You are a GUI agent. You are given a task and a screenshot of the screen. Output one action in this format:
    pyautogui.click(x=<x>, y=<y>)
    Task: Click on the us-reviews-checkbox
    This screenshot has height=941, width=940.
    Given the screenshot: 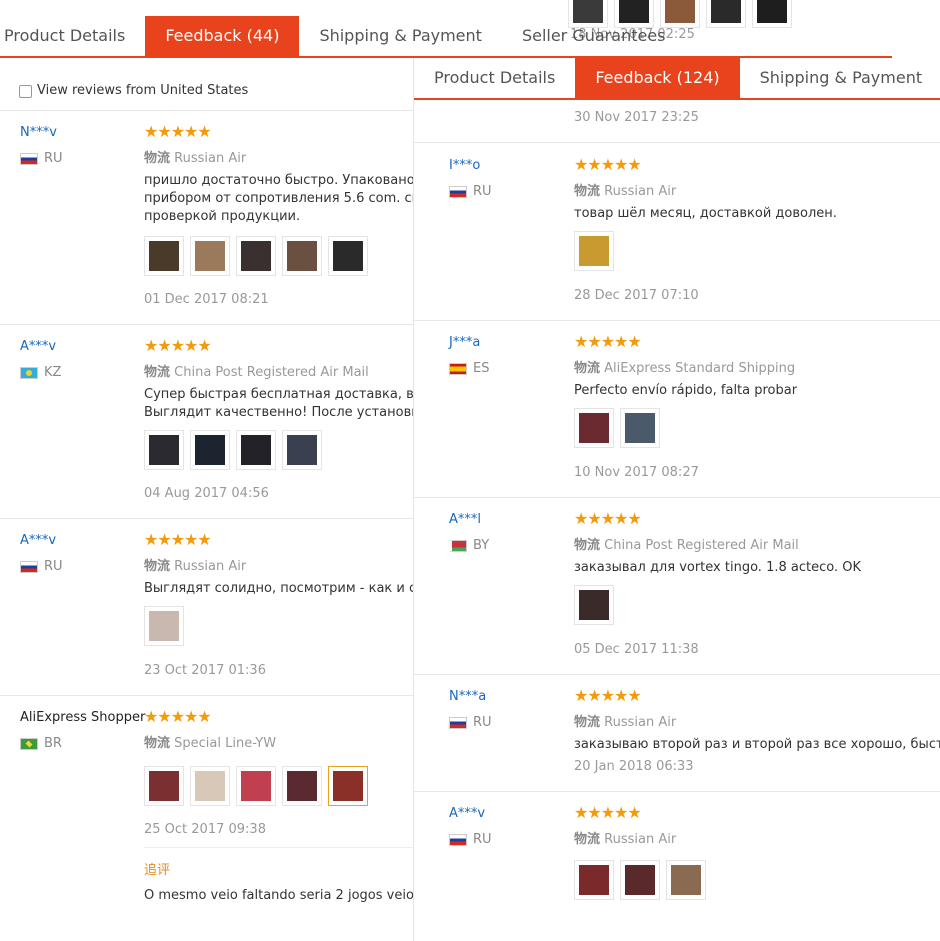 What is the action you would take?
    pyautogui.click(x=25, y=91)
    